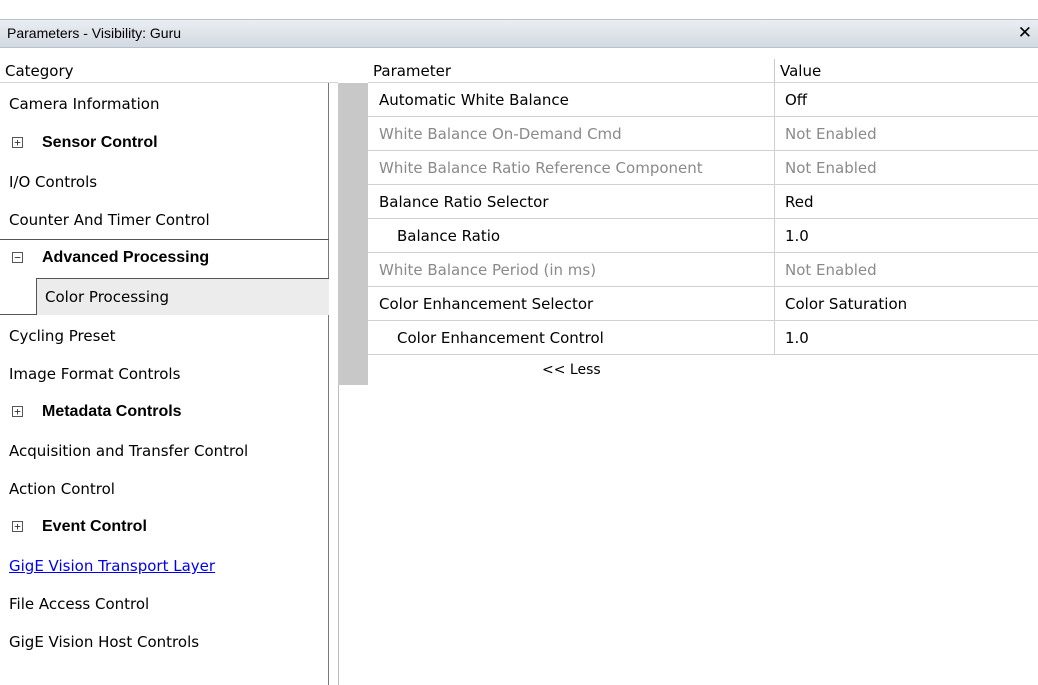 This screenshot has height=685, width=1038. I want to click on category-color-processing: Color Processing, so click(182, 296).